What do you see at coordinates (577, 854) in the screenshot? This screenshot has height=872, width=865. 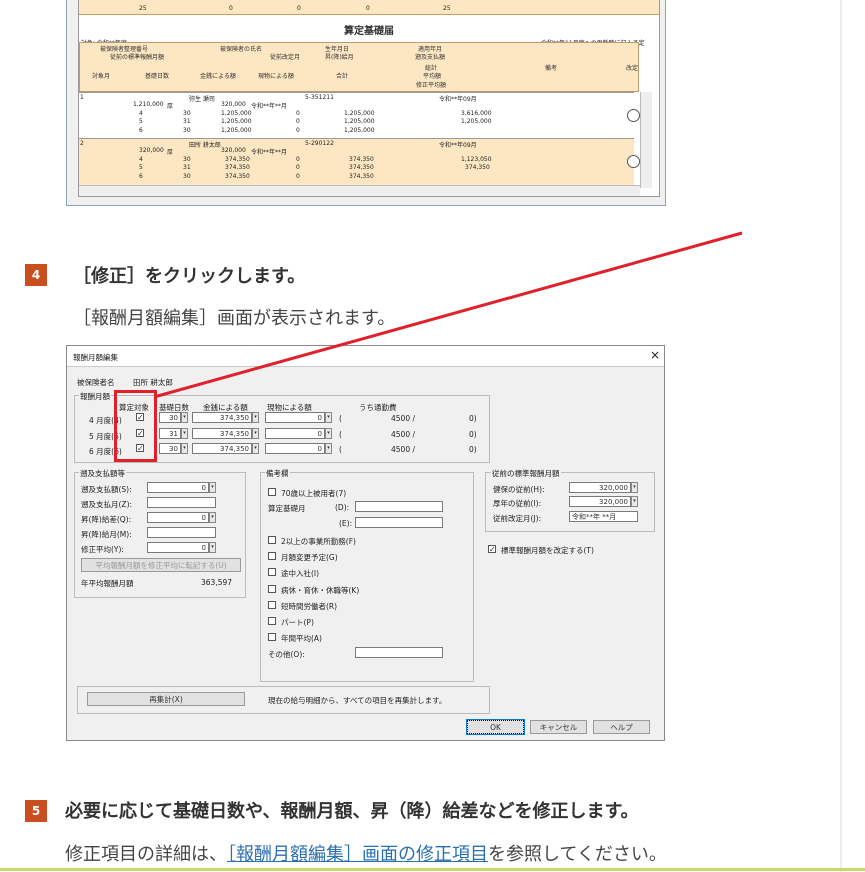 I see `desc-text: を参照してください。` at bounding box center [577, 854].